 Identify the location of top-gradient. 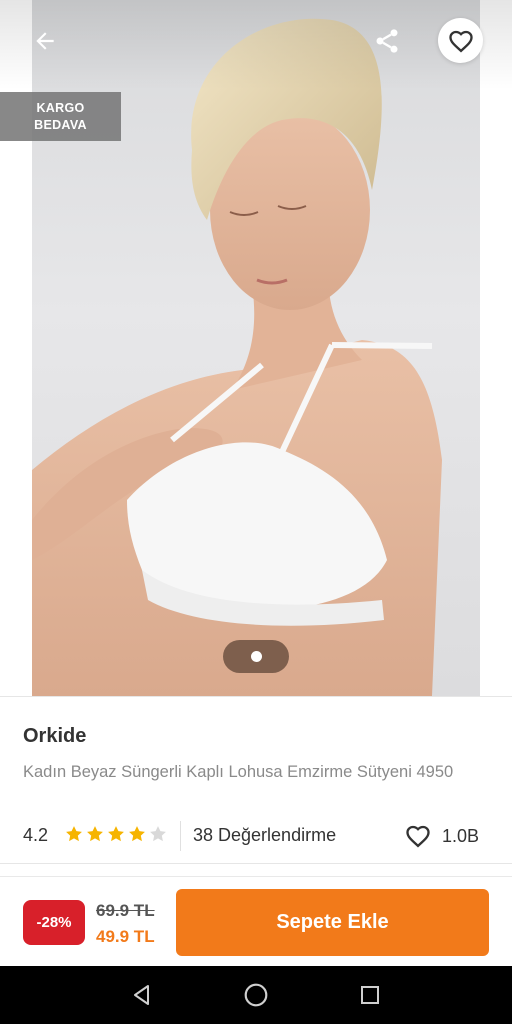
(256, 45).